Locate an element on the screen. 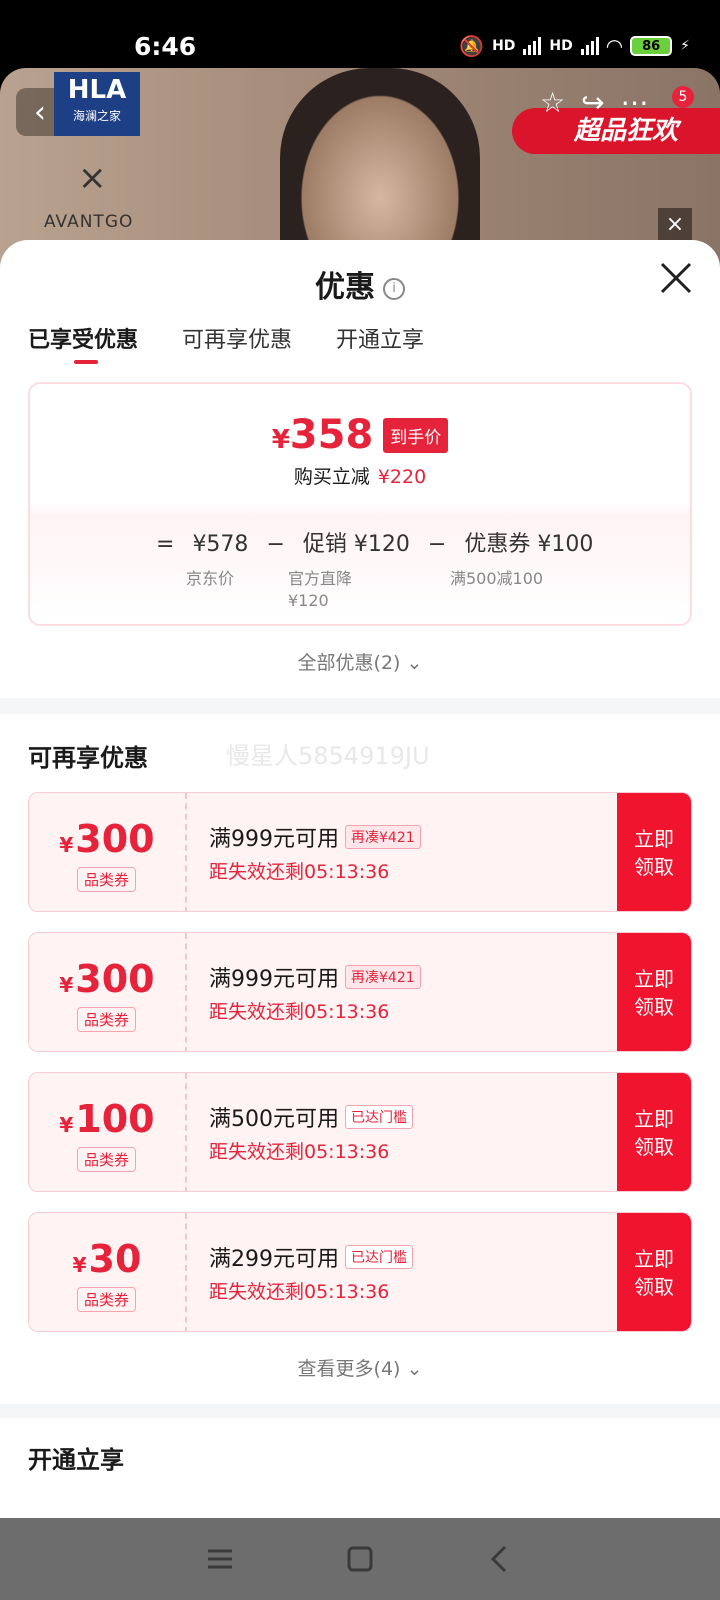 The height and width of the screenshot is (1600, 720). jd-price-label: 京东价 is located at coordinates (210, 578).